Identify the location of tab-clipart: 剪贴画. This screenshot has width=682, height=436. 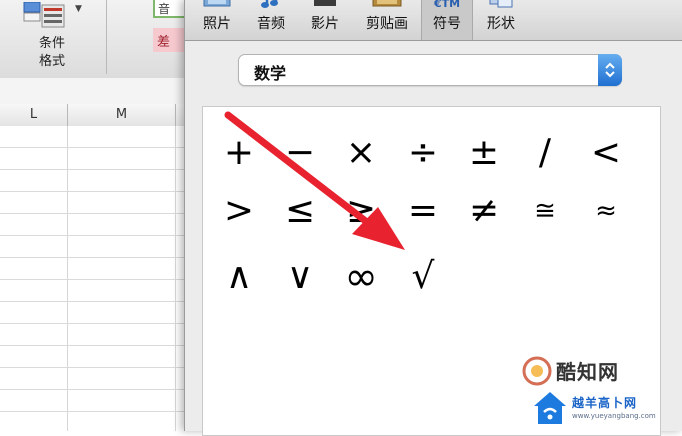
(387, 20).